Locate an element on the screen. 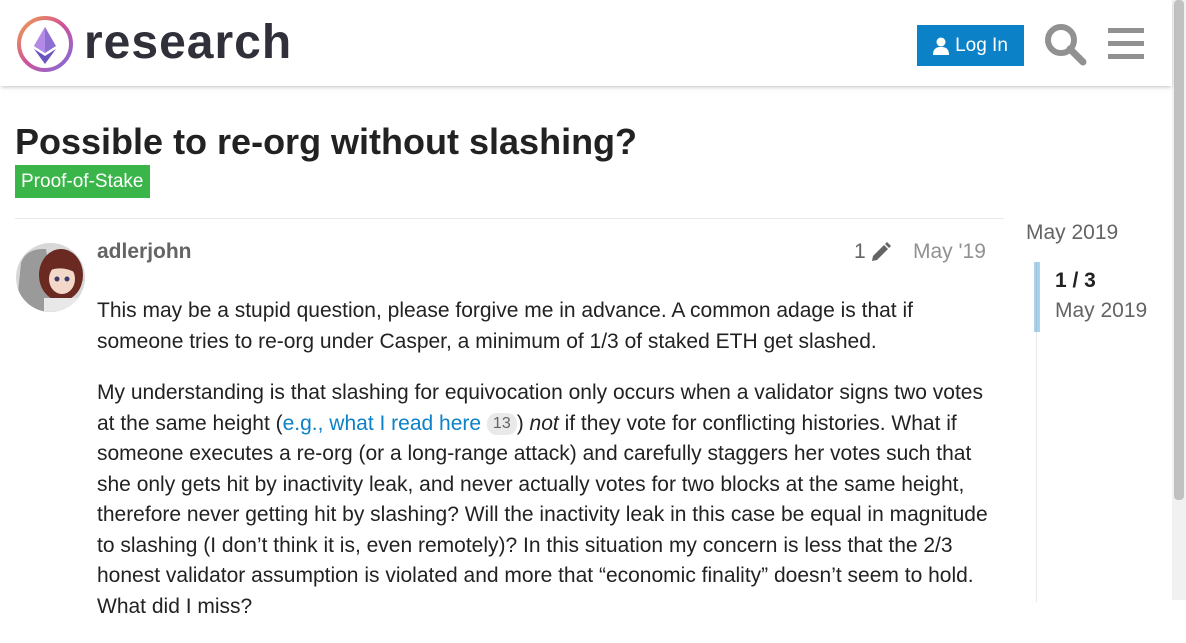 This screenshot has width=1186, height=643. user-avatar-icon is located at coordinates (50, 277).